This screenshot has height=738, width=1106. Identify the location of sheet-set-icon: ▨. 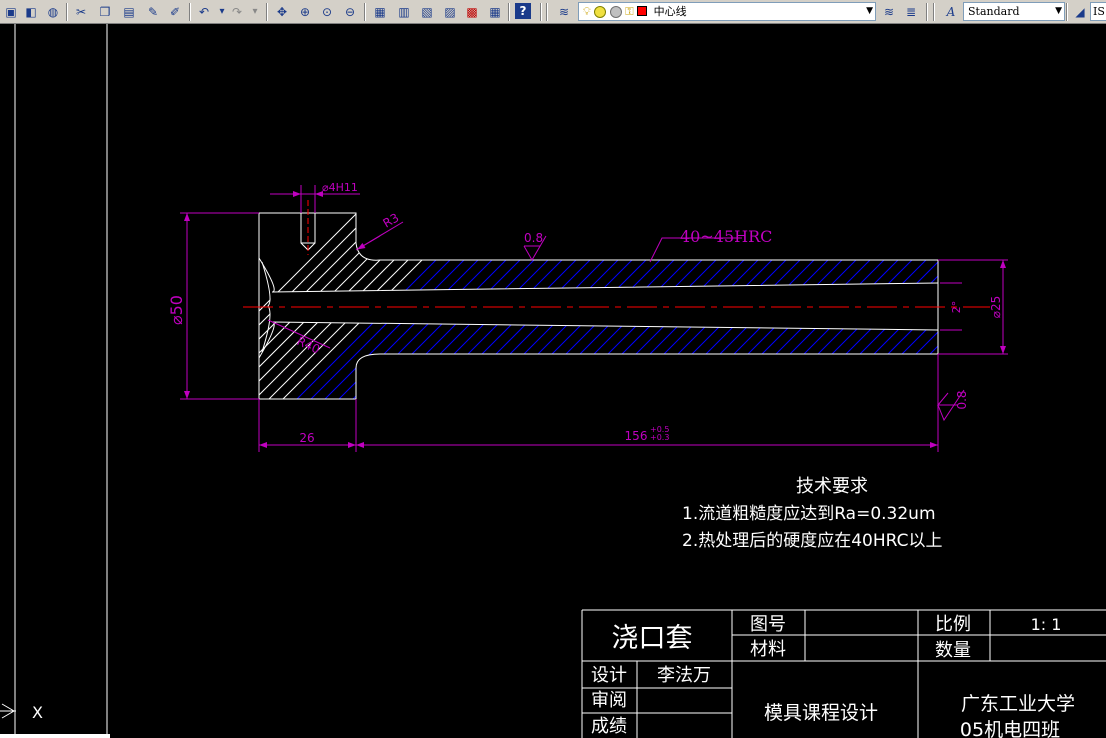
(450, 12).